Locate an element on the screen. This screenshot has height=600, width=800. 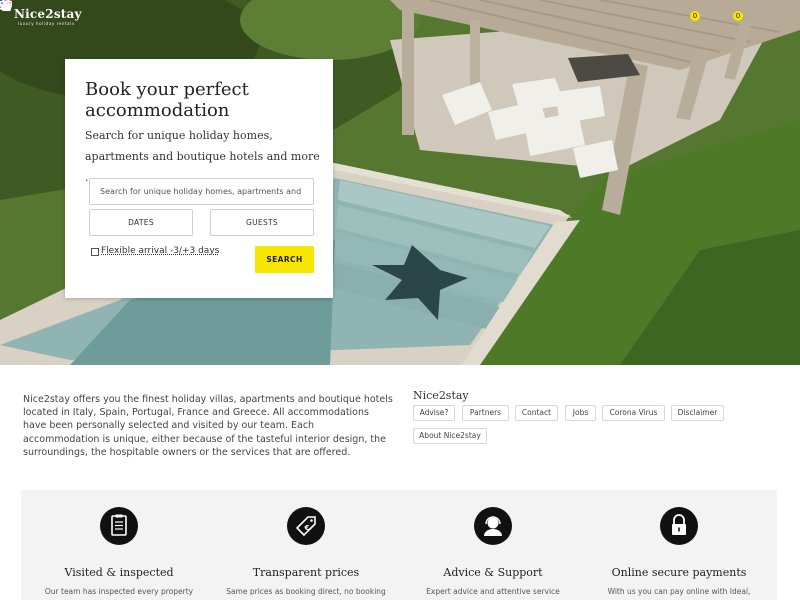
dates-button: DATES is located at coordinates (141, 222).